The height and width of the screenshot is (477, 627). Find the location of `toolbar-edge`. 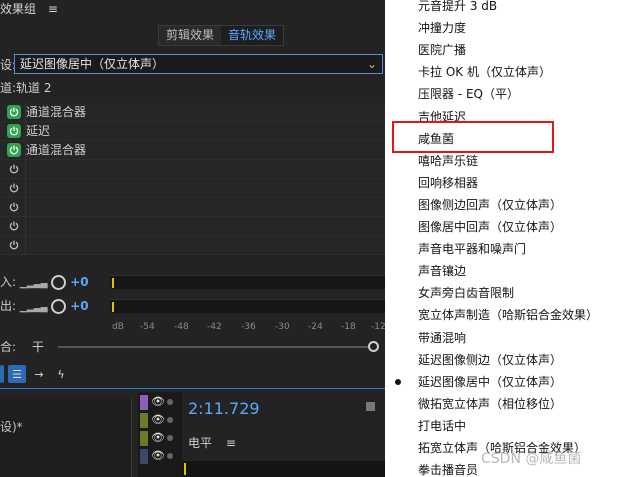

toolbar-edge is located at coordinates (2, 374).